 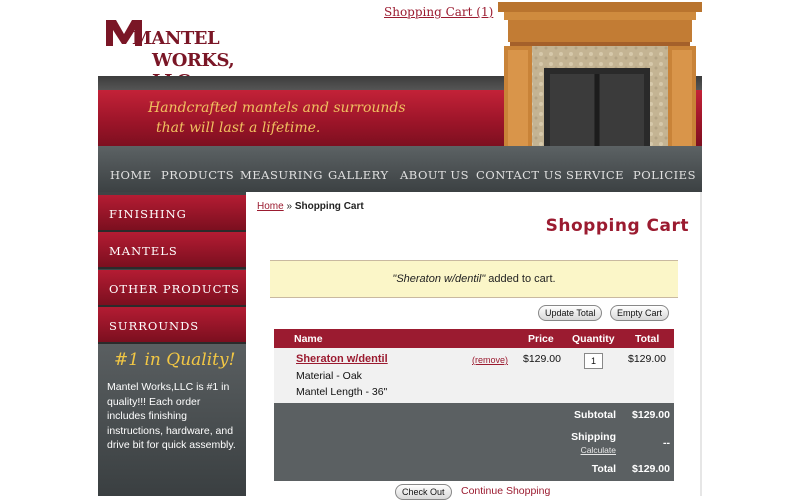 I want to click on logo-line1: MANTEL, so click(x=176, y=38).